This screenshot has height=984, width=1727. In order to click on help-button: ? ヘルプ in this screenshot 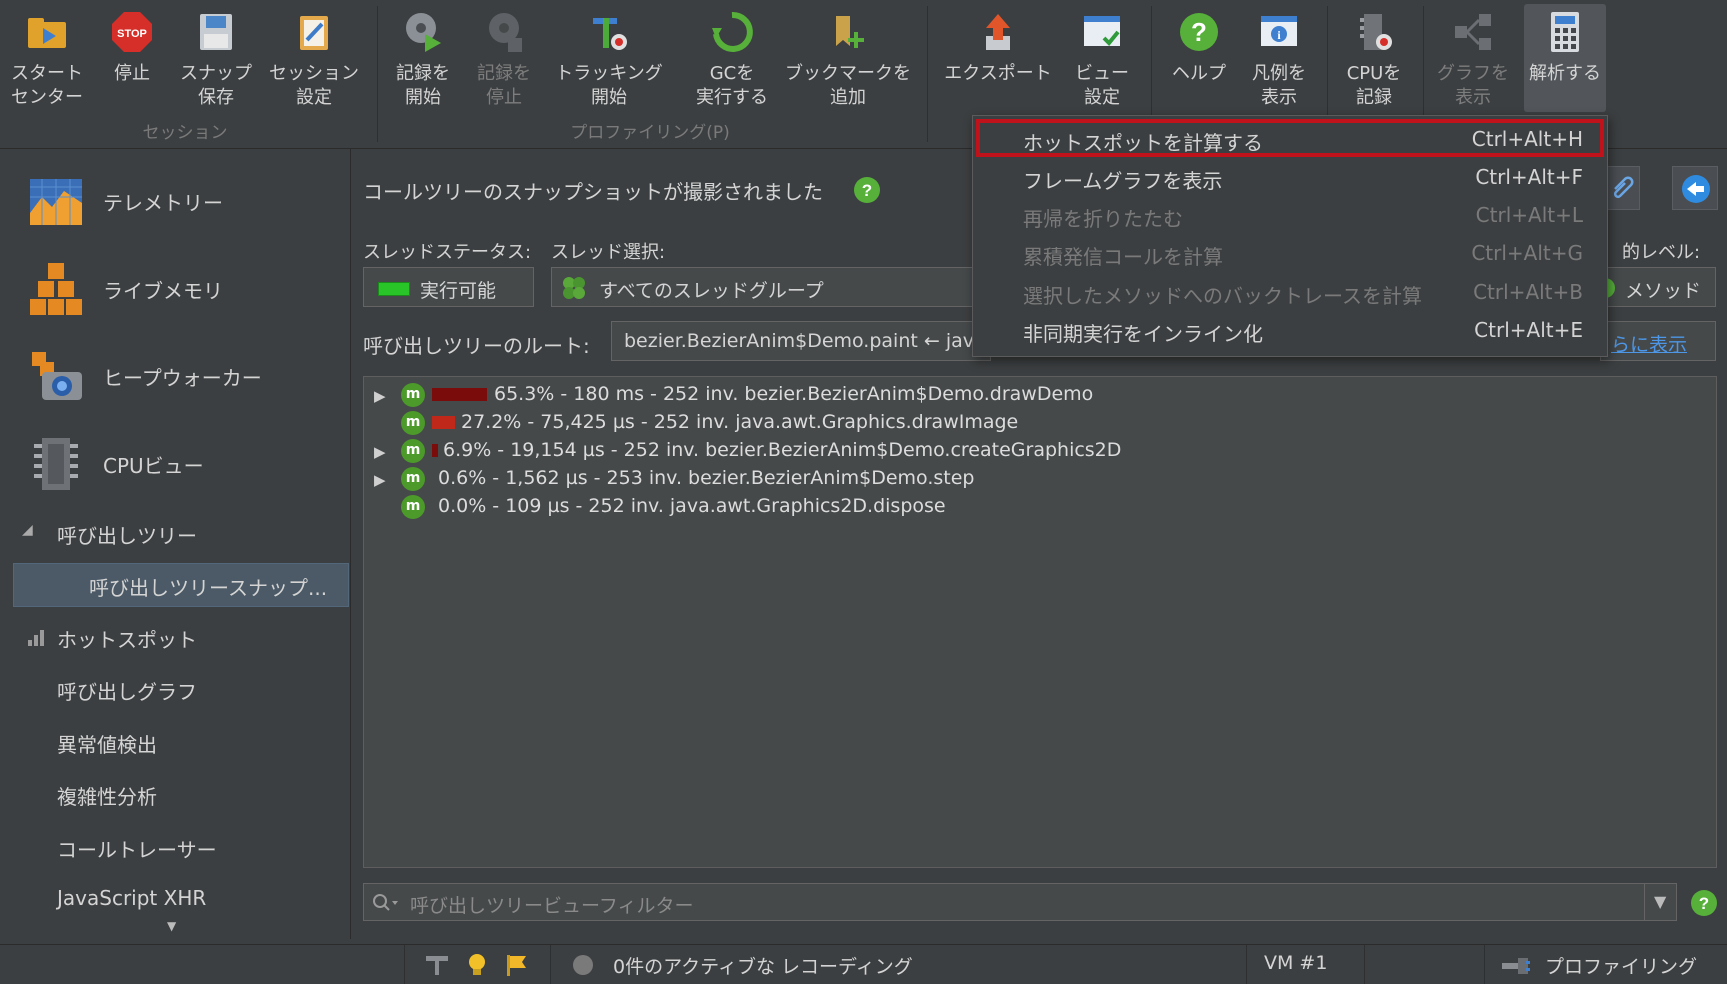, I will do `click(1199, 58)`.